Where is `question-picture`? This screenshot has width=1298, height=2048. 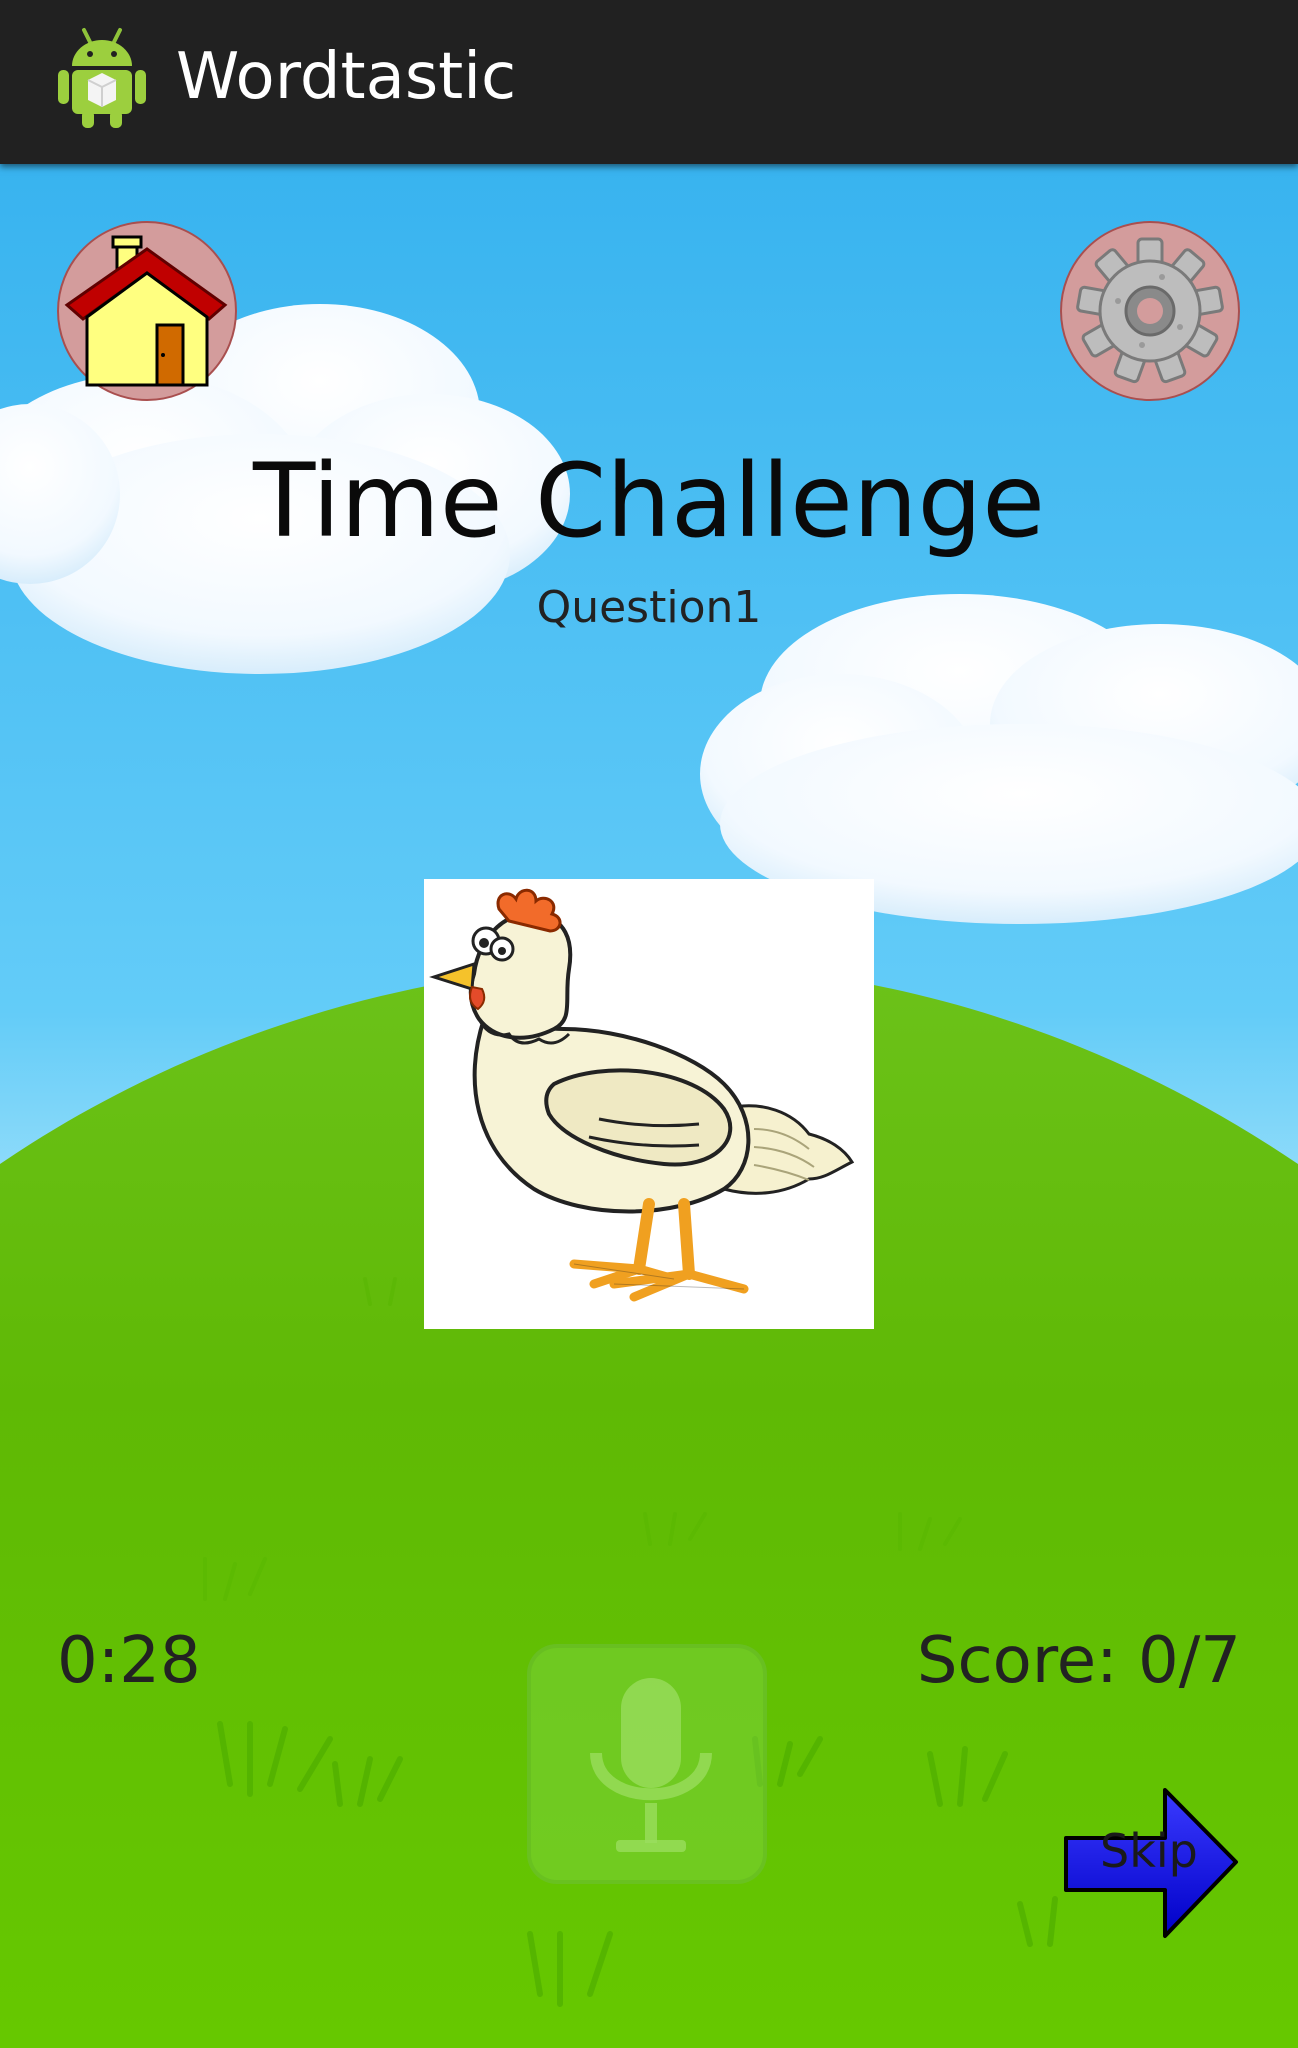 question-picture is located at coordinates (649, 1104).